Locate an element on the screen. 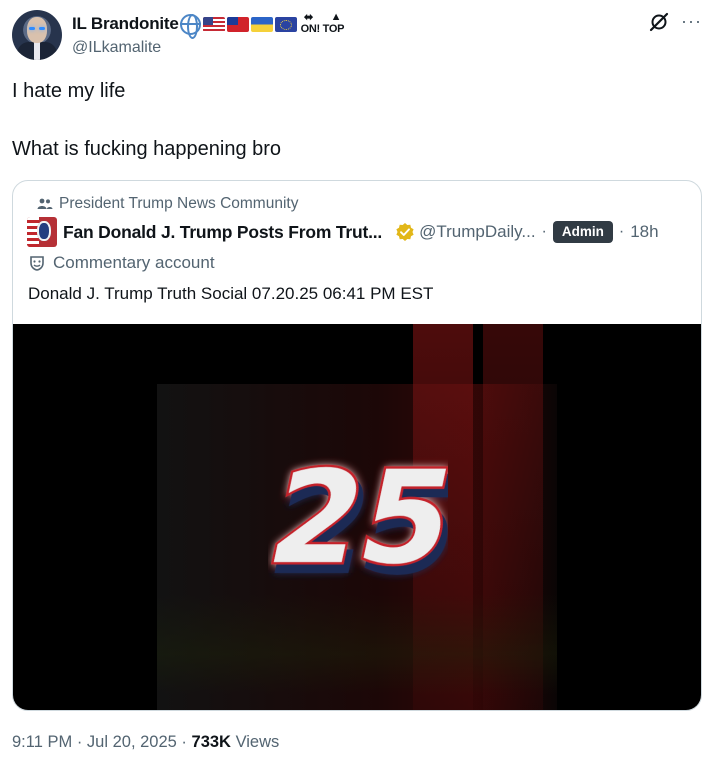 This screenshot has width=716, height=770. community-name: President Trump News Community is located at coordinates (179, 203).